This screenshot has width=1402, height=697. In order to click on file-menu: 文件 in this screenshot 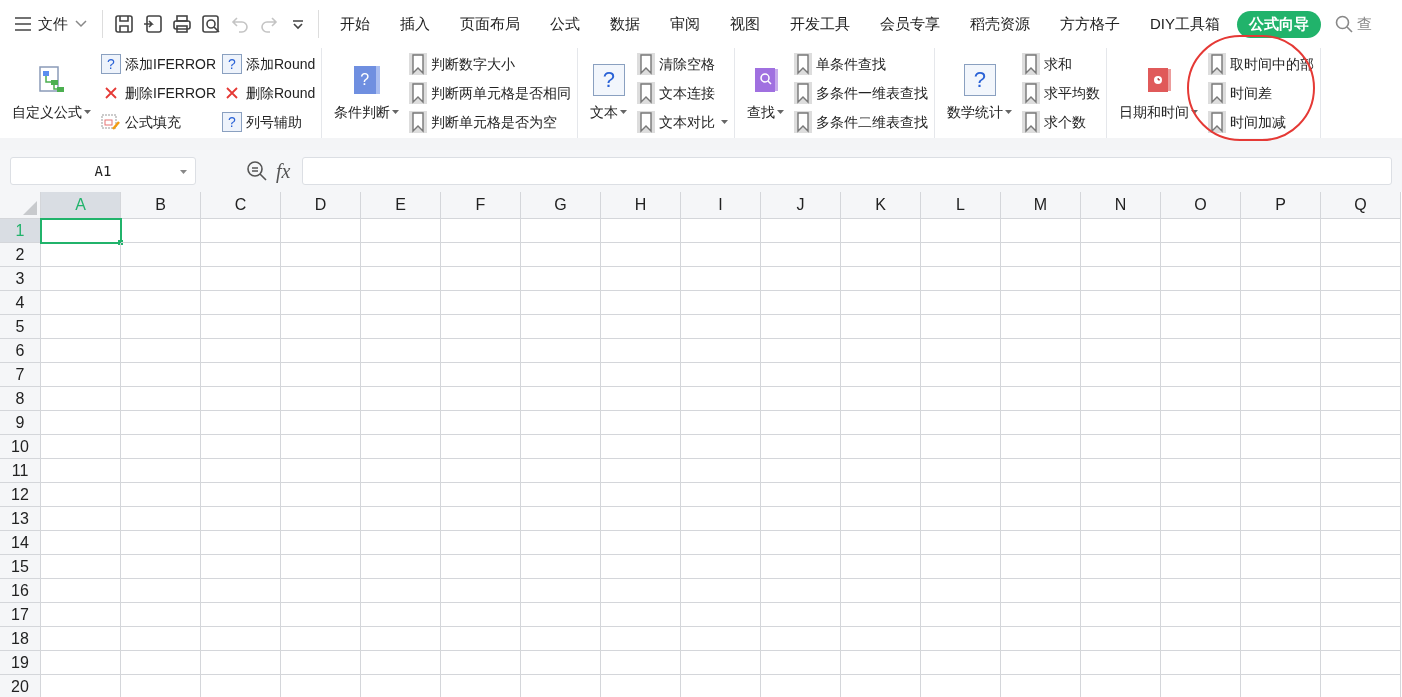, I will do `click(51, 24)`.